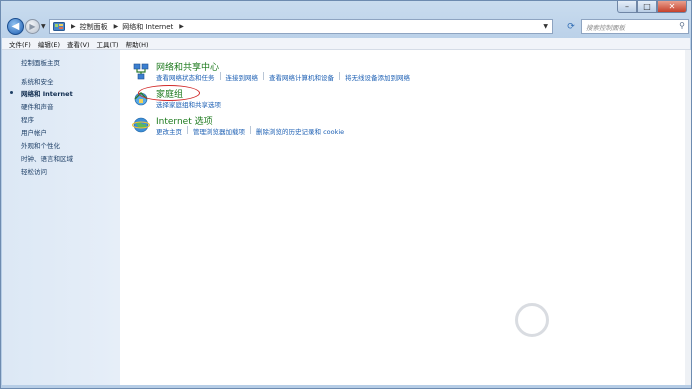 Image resolution: width=692 pixels, height=389 pixels. Describe the element at coordinates (301, 26) in the screenshot. I see `address-bar: ▶ 控制面板 ▶ 网络和 Internet ▶ ▼` at that location.